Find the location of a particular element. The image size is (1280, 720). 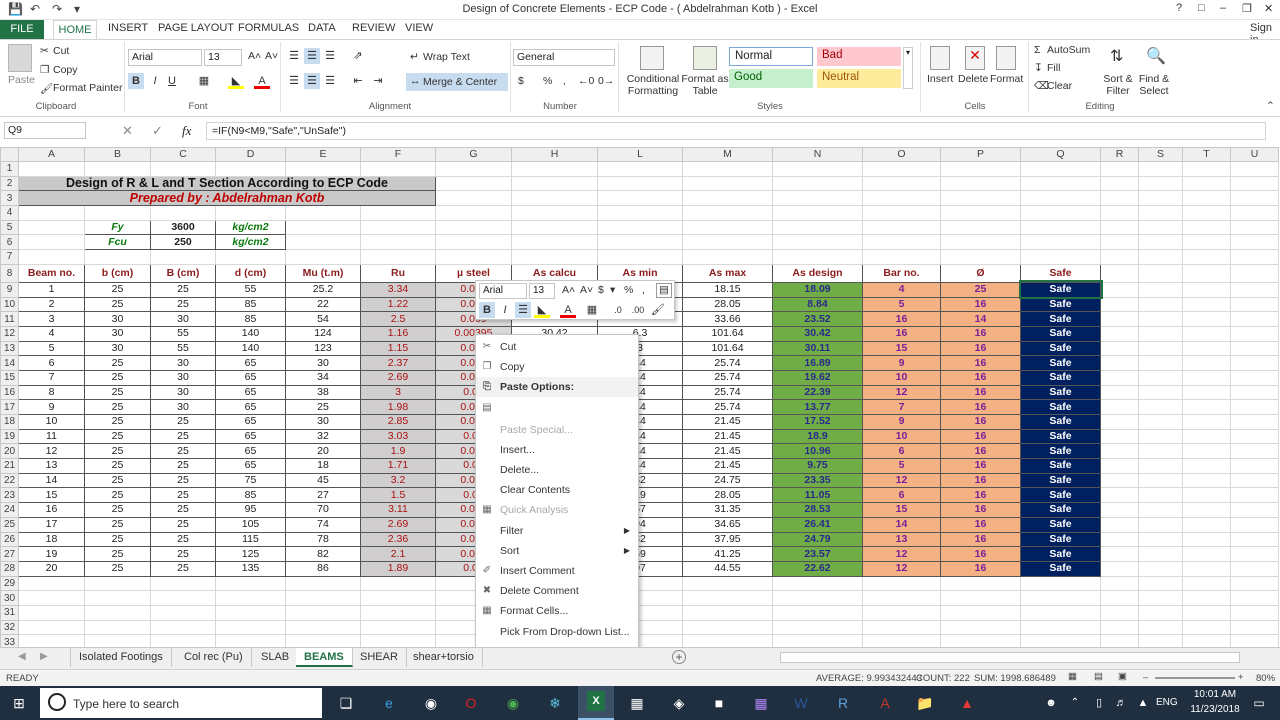

data-cell: 95 is located at coordinates (250, 510).